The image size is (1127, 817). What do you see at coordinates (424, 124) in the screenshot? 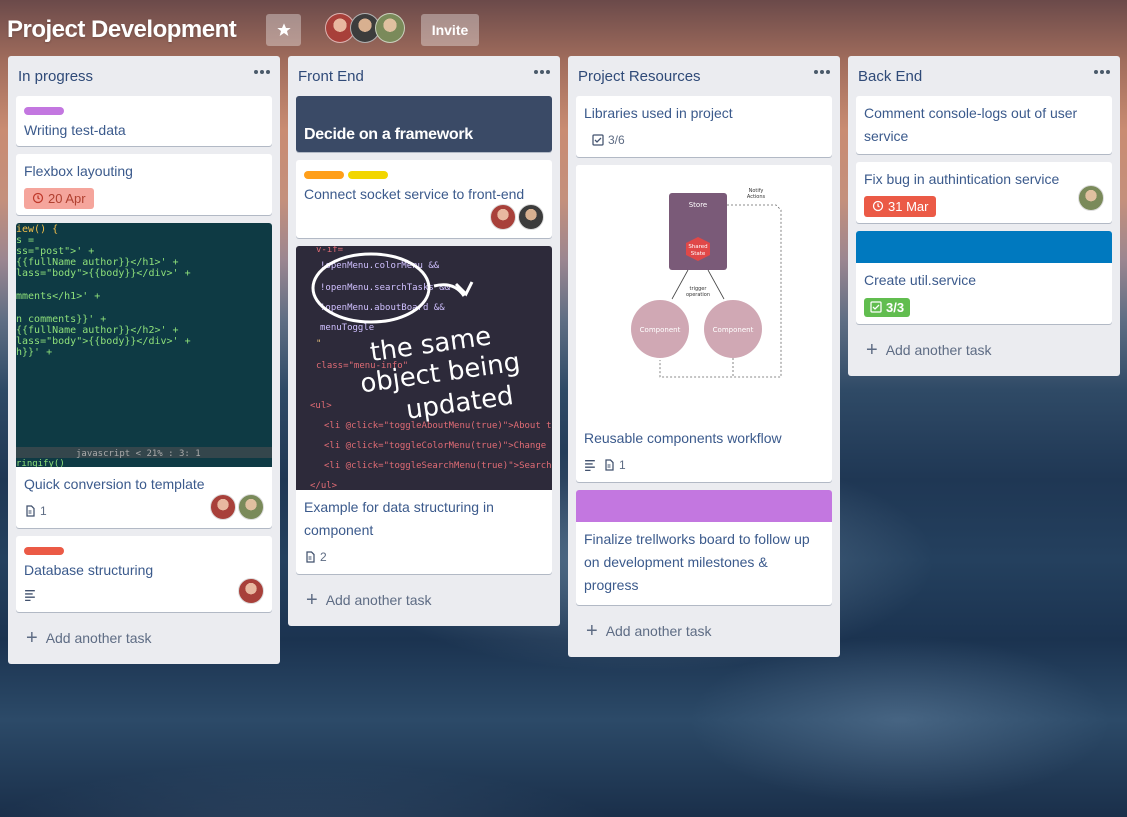
I see `card: Decide on a framework` at bounding box center [424, 124].